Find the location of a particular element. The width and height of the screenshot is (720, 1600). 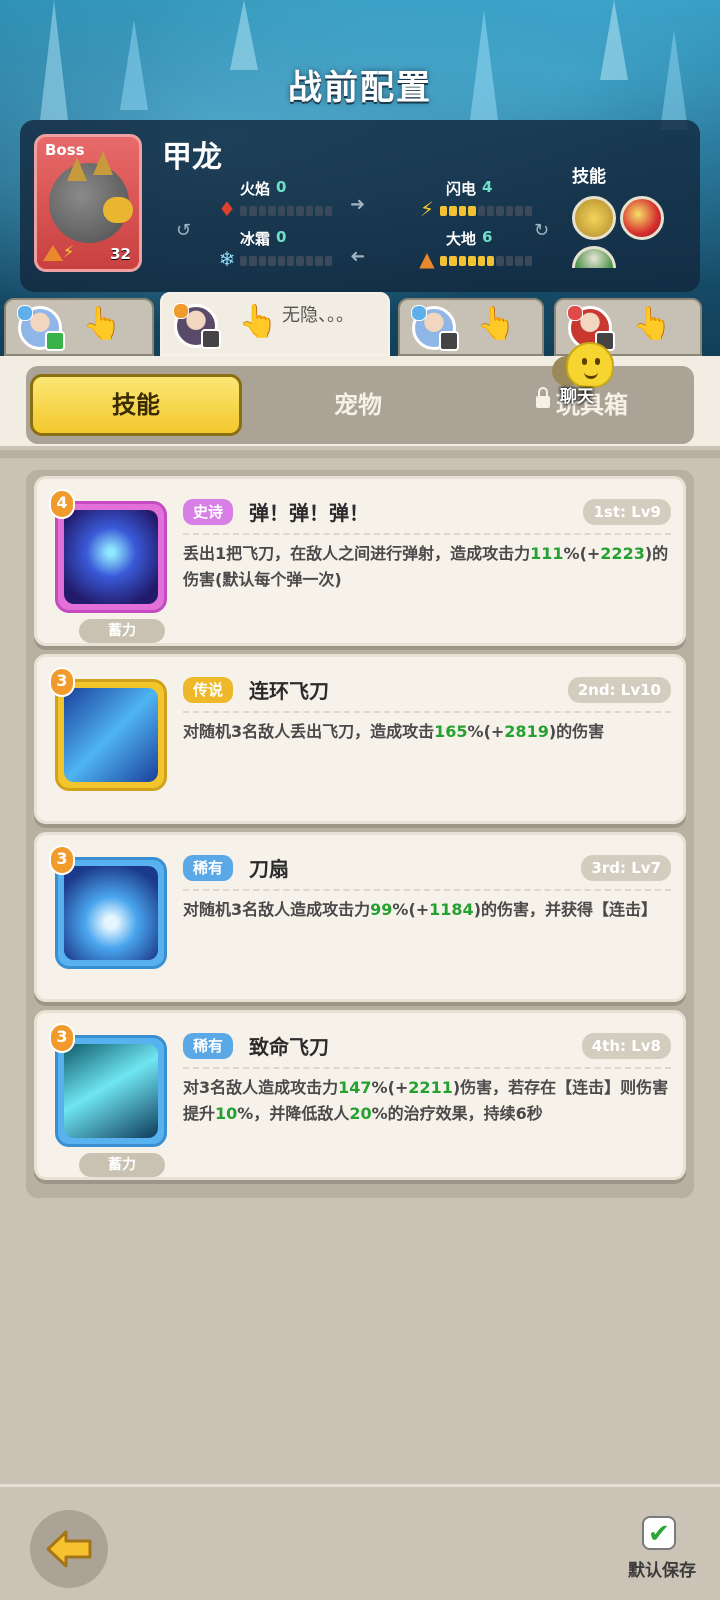

stat-label: 火焰 is located at coordinates (255, 189).